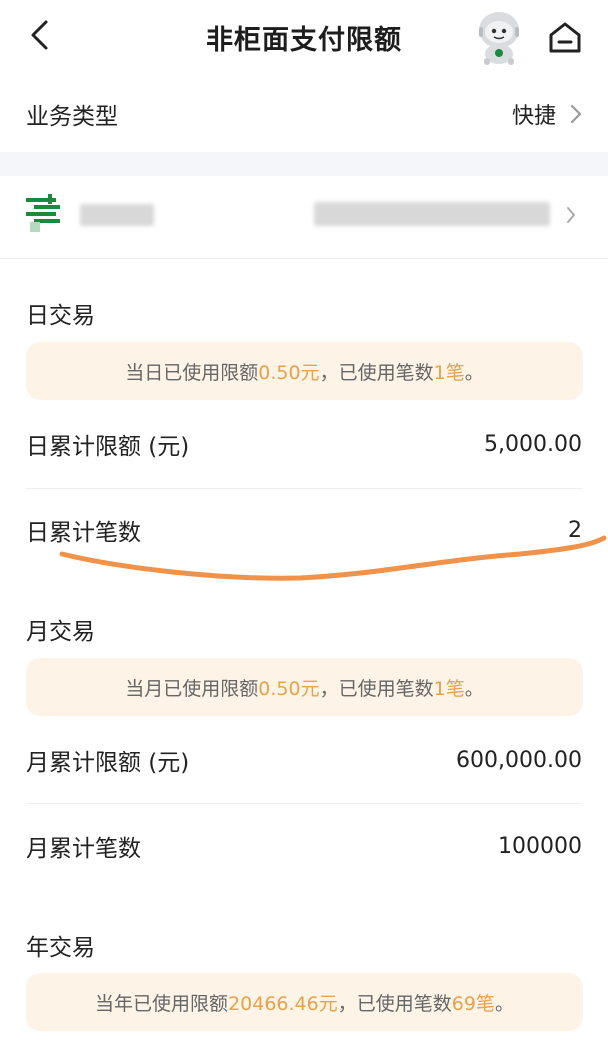  I want to click on notice-text: 当日已使用限额, so click(192, 372).